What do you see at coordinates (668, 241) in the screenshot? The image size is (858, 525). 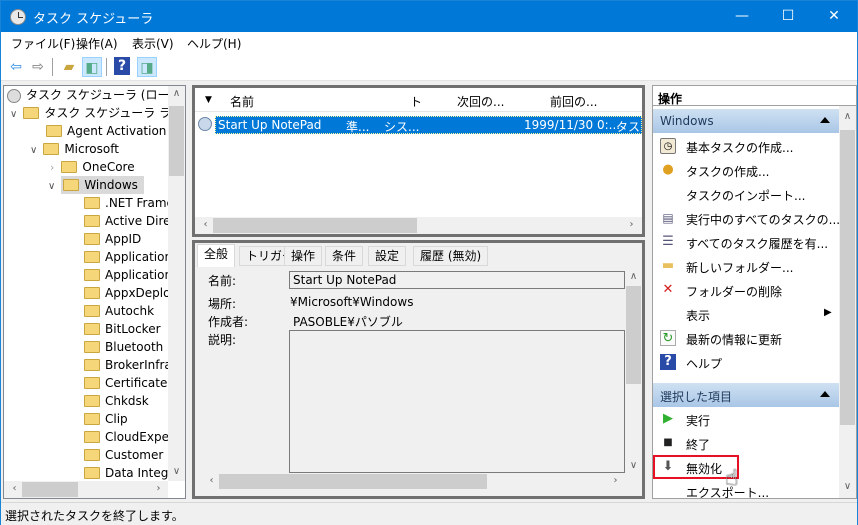 I see `history-icon: ☰` at bounding box center [668, 241].